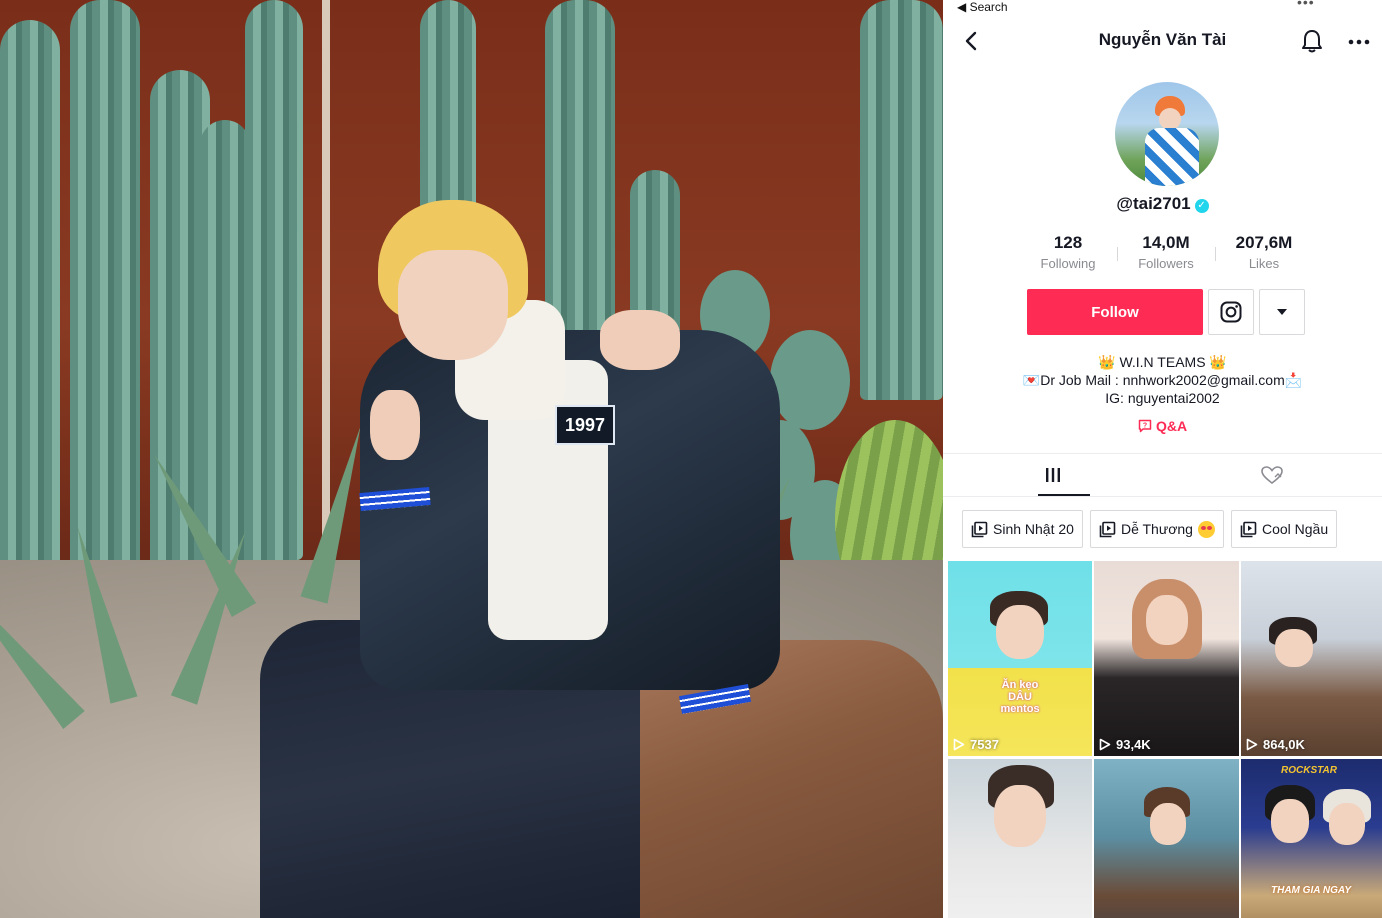 This screenshot has width=1382, height=918. Describe the element at coordinates (1306, 5) in the screenshot. I see `signal-dots-icon: •••` at that location.